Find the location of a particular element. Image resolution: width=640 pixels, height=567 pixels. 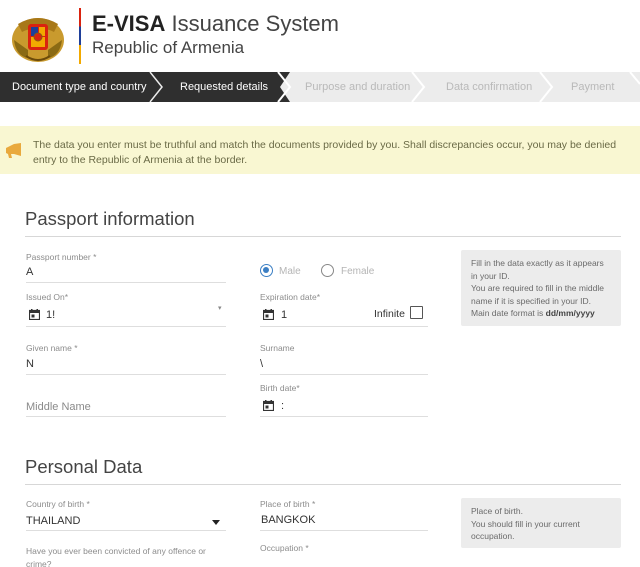

page-subtitle: Republic of Armenia is located at coordinates (168, 47).